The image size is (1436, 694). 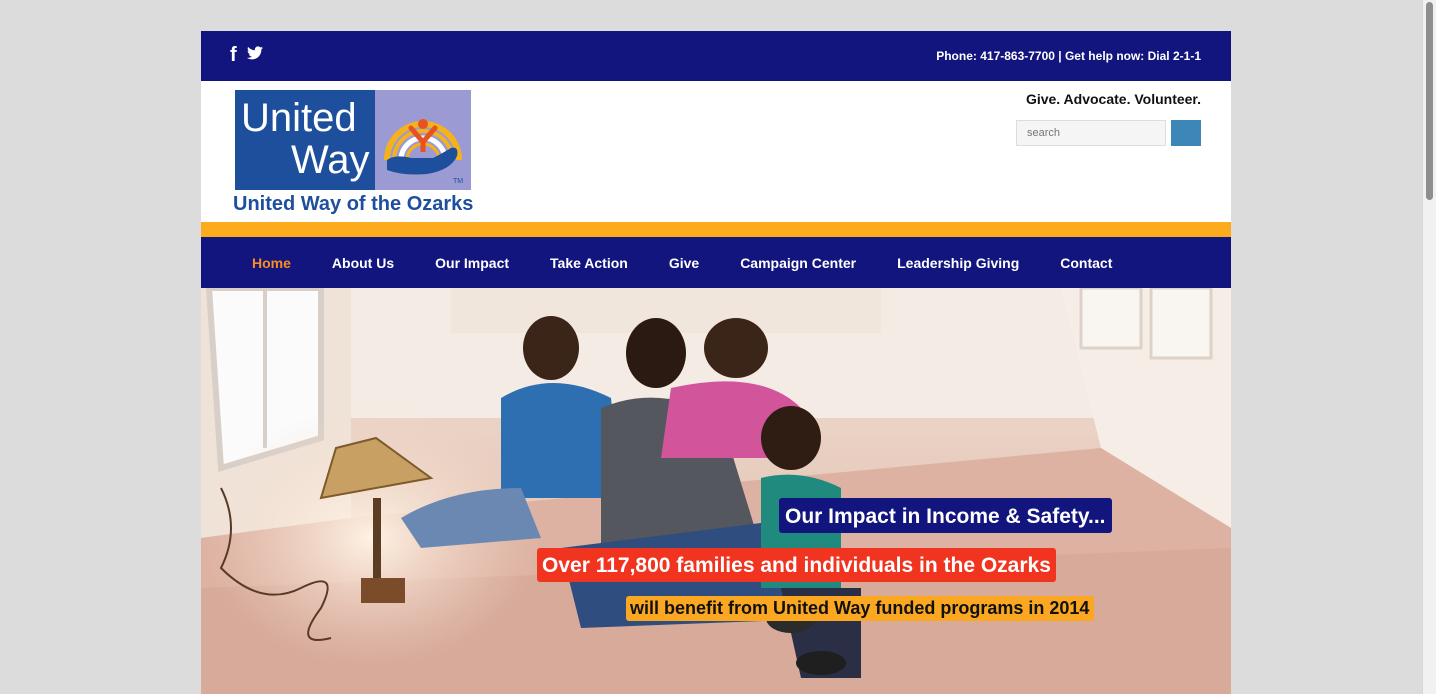 I want to click on search-button, so click(x=1186, y=133).